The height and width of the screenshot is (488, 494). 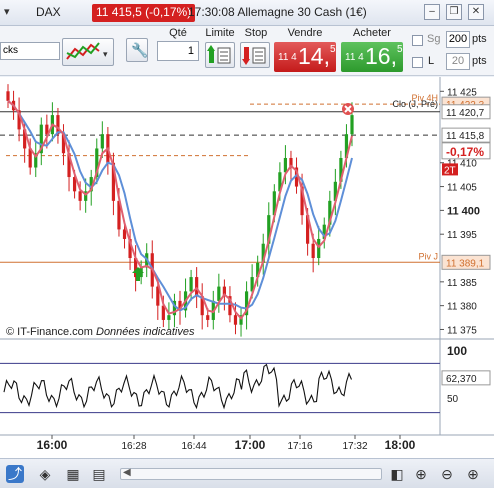 What do you see at coordinates (73, 474) in the screenshot?
I see `save-chart-icon: ▦` at bounding box center [73, 474].